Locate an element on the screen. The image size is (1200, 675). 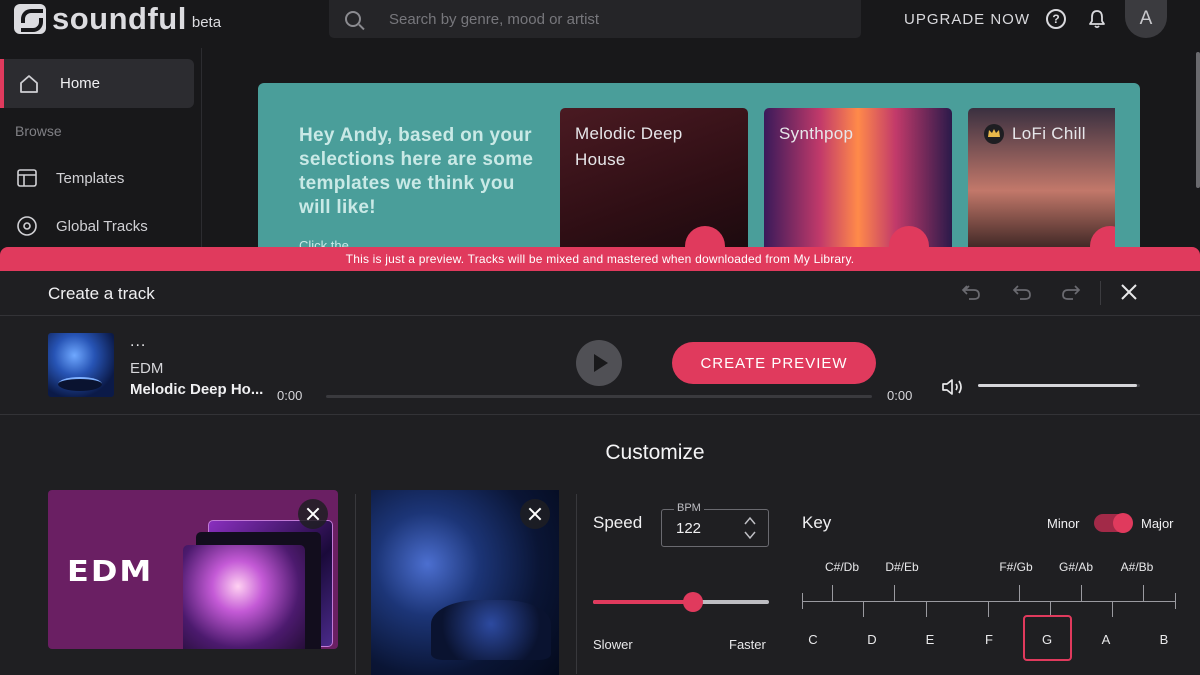
search-input is located at coordinates (589, 19).